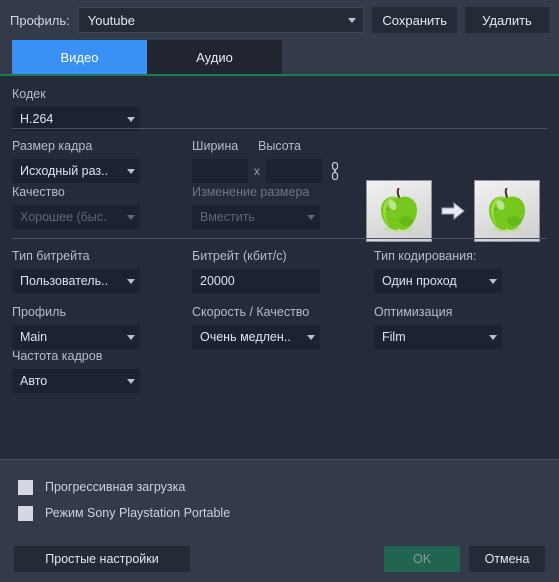  I want to click on width-input, so click(220, 171).